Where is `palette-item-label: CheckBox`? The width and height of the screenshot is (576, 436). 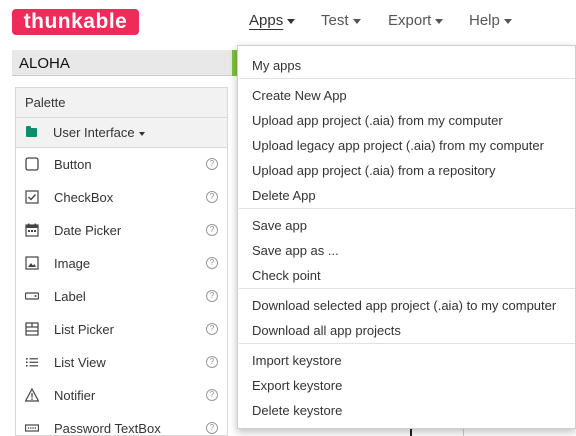 palette-item-label: CheckBox is located at coordinates (84, 197).